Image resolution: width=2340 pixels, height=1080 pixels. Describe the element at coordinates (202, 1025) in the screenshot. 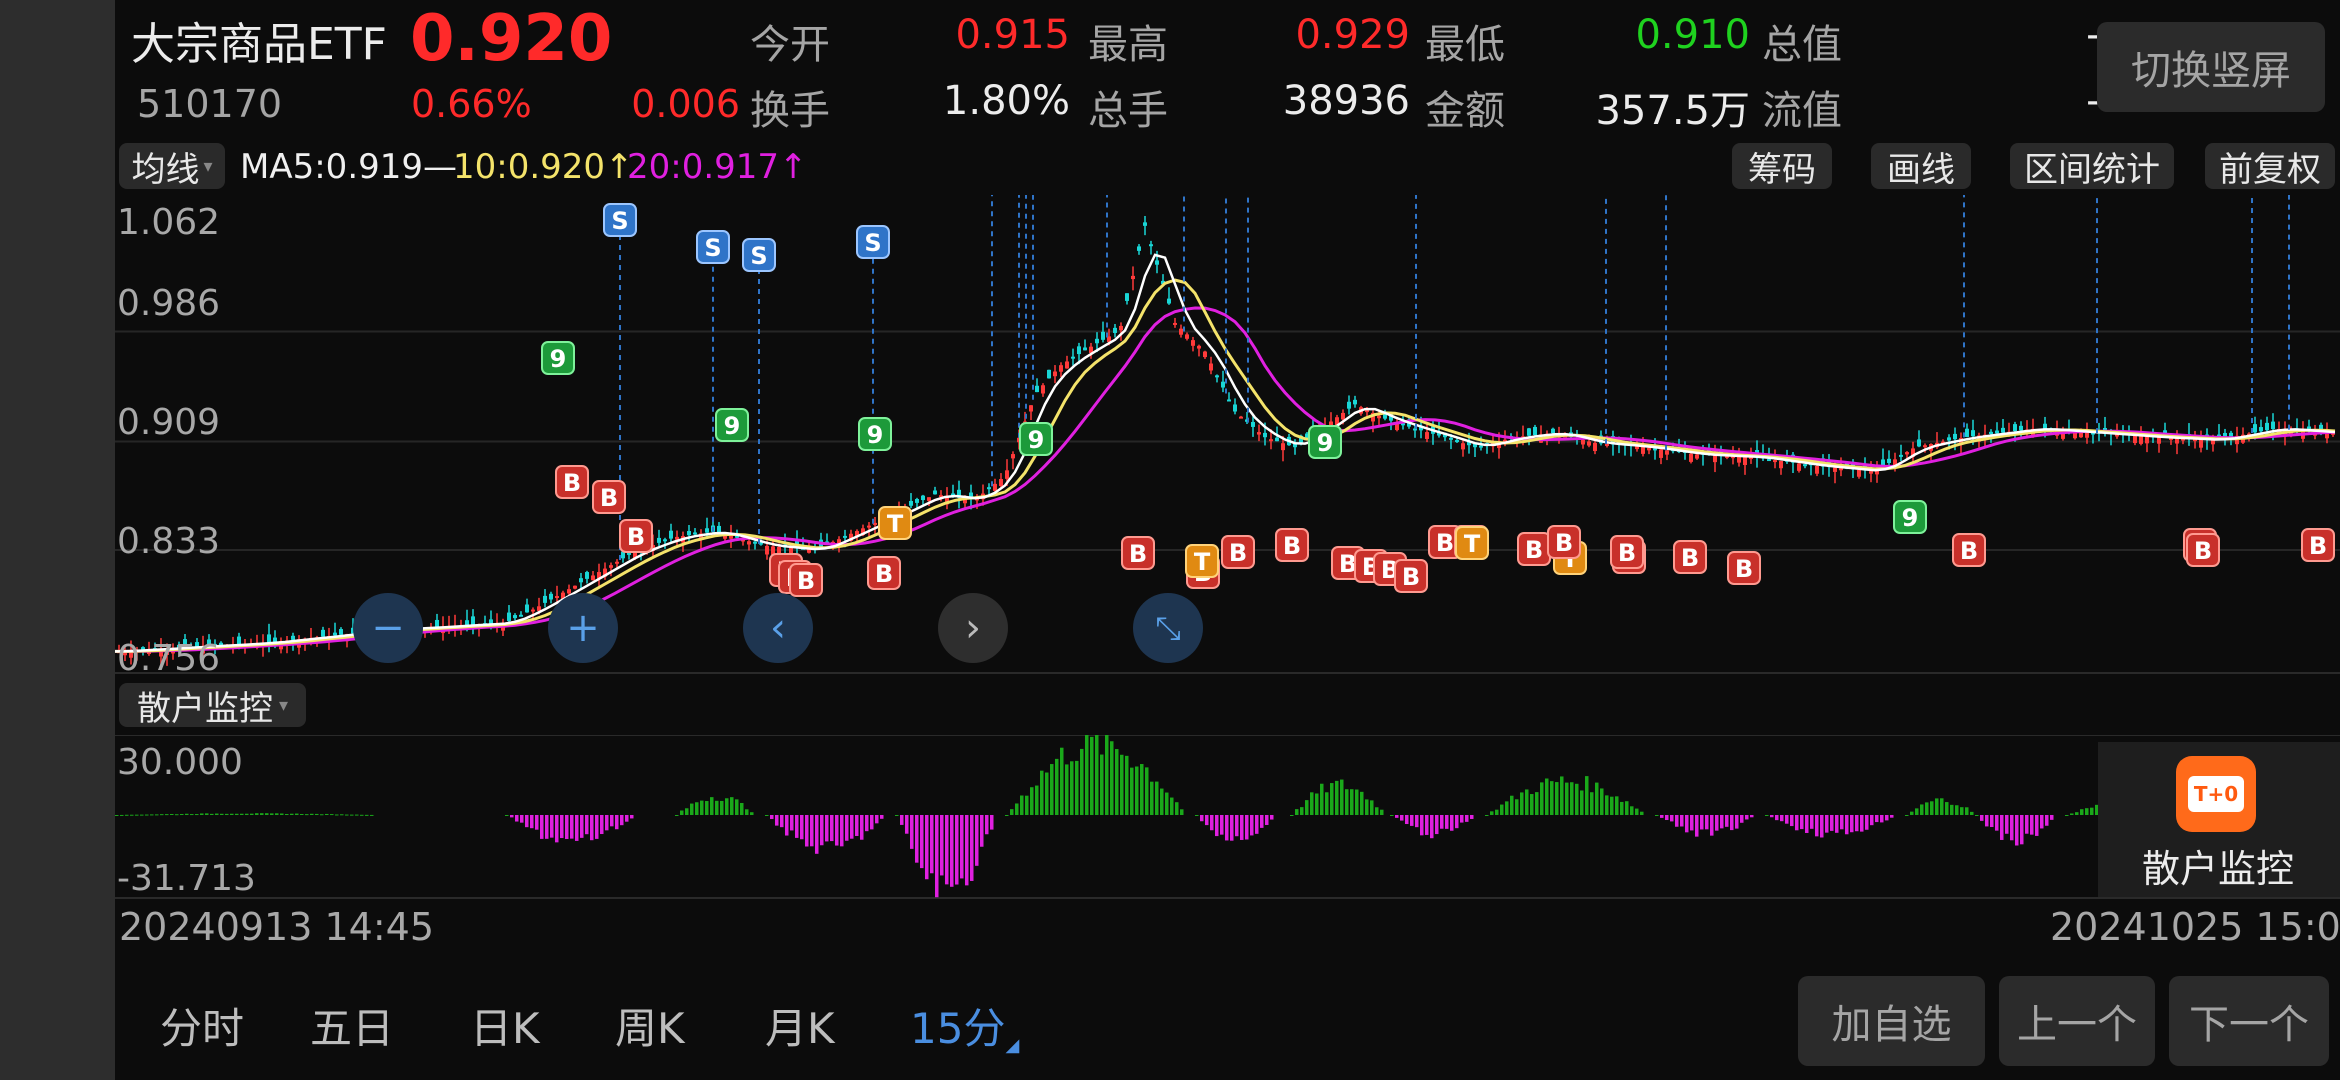

I see `tab-intraday: 分时` at that location.